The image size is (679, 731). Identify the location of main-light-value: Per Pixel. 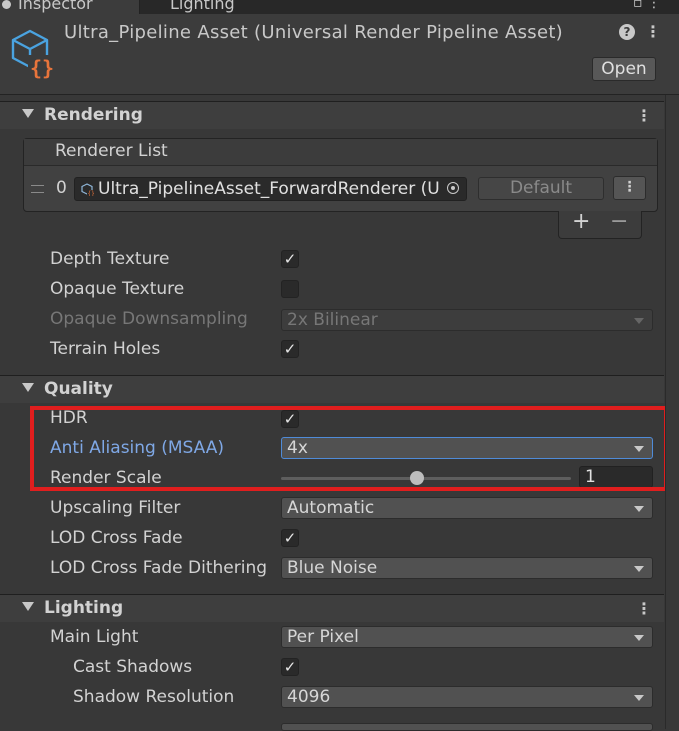
(323, 637).